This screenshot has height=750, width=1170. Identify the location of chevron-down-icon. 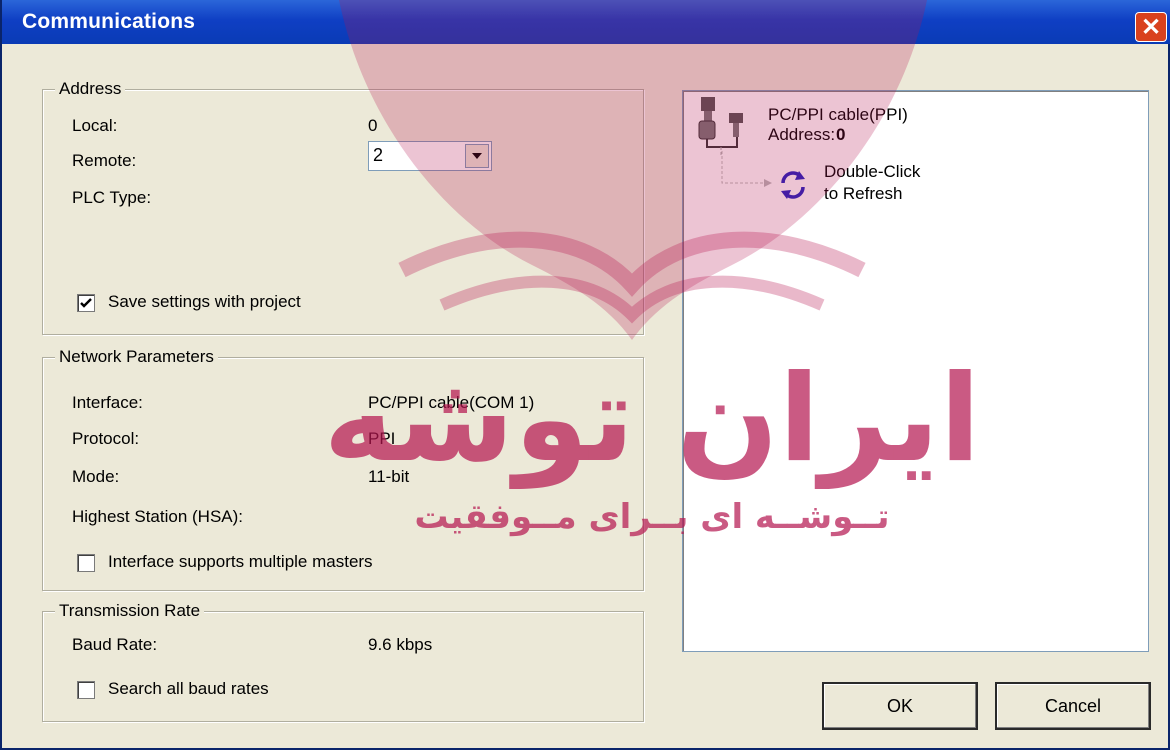
(477, 156).